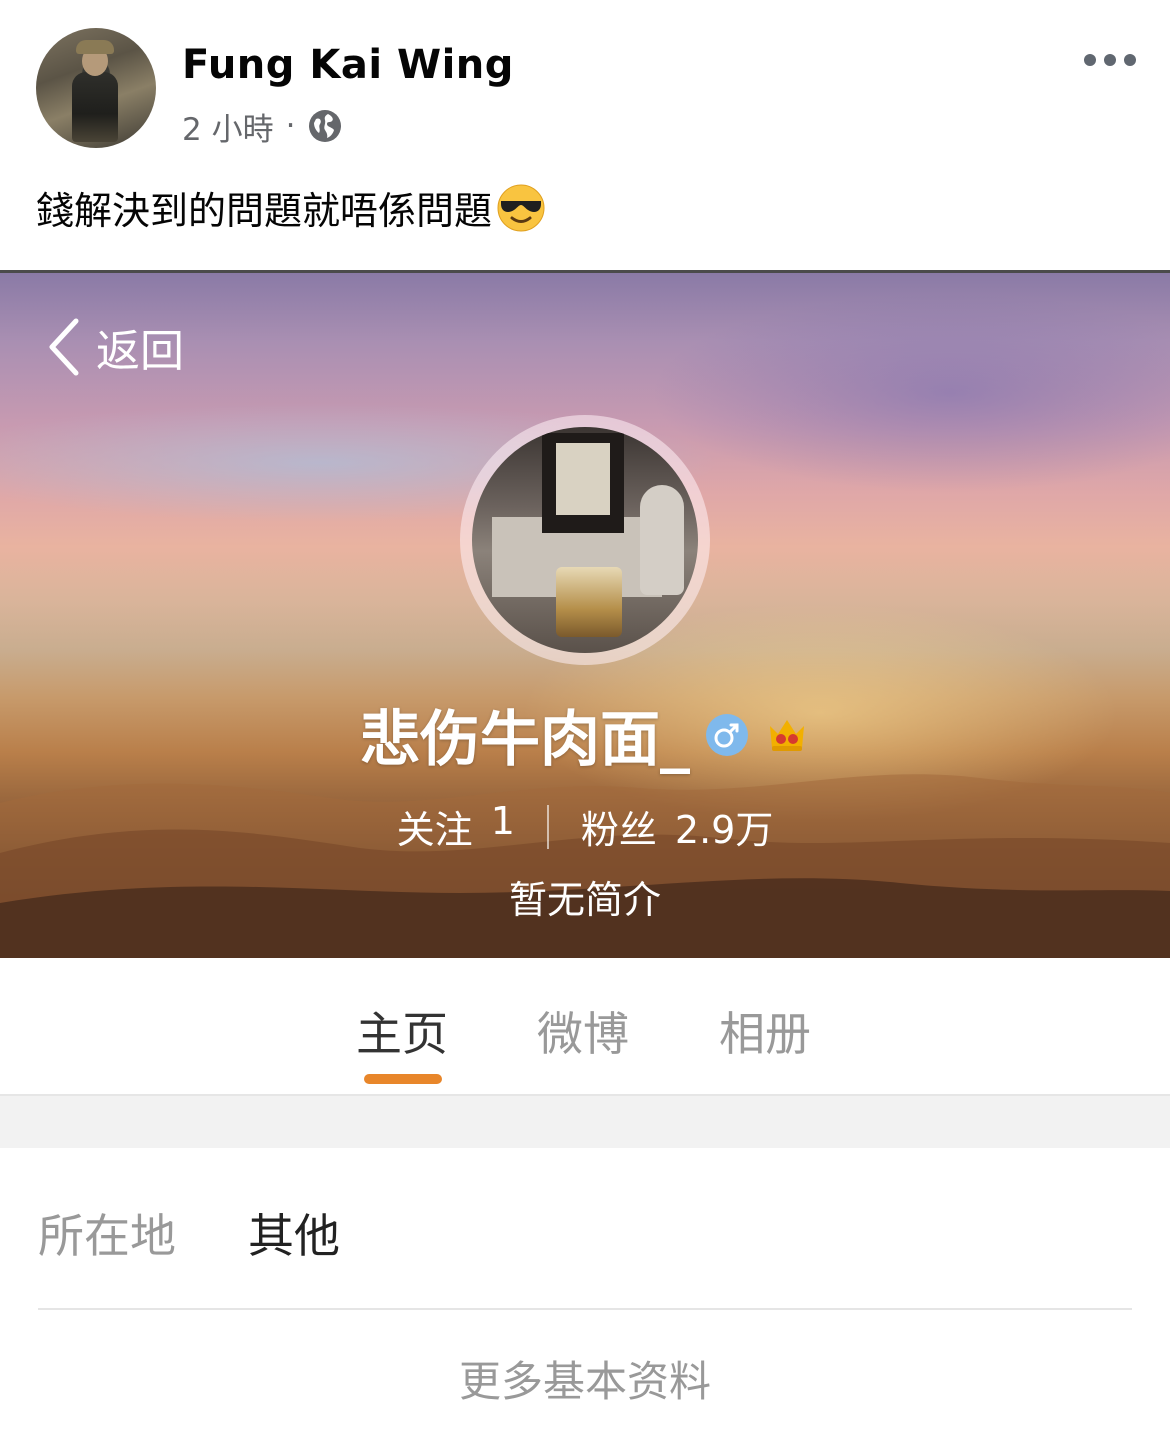  I want to click on tab-weibo: 微博, so click(583, 1031).